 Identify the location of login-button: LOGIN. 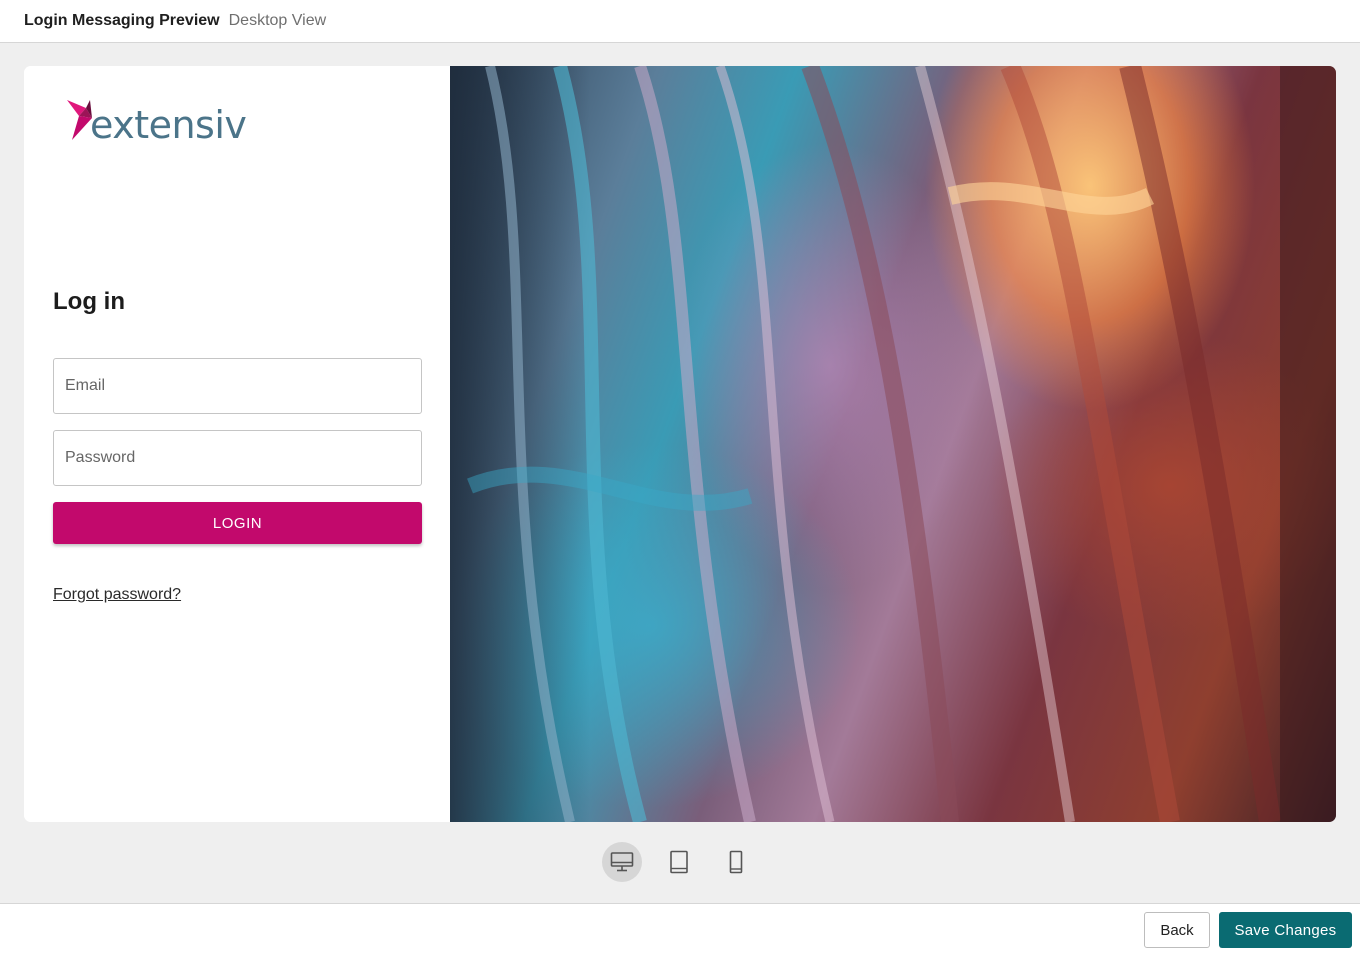
(237, 523).